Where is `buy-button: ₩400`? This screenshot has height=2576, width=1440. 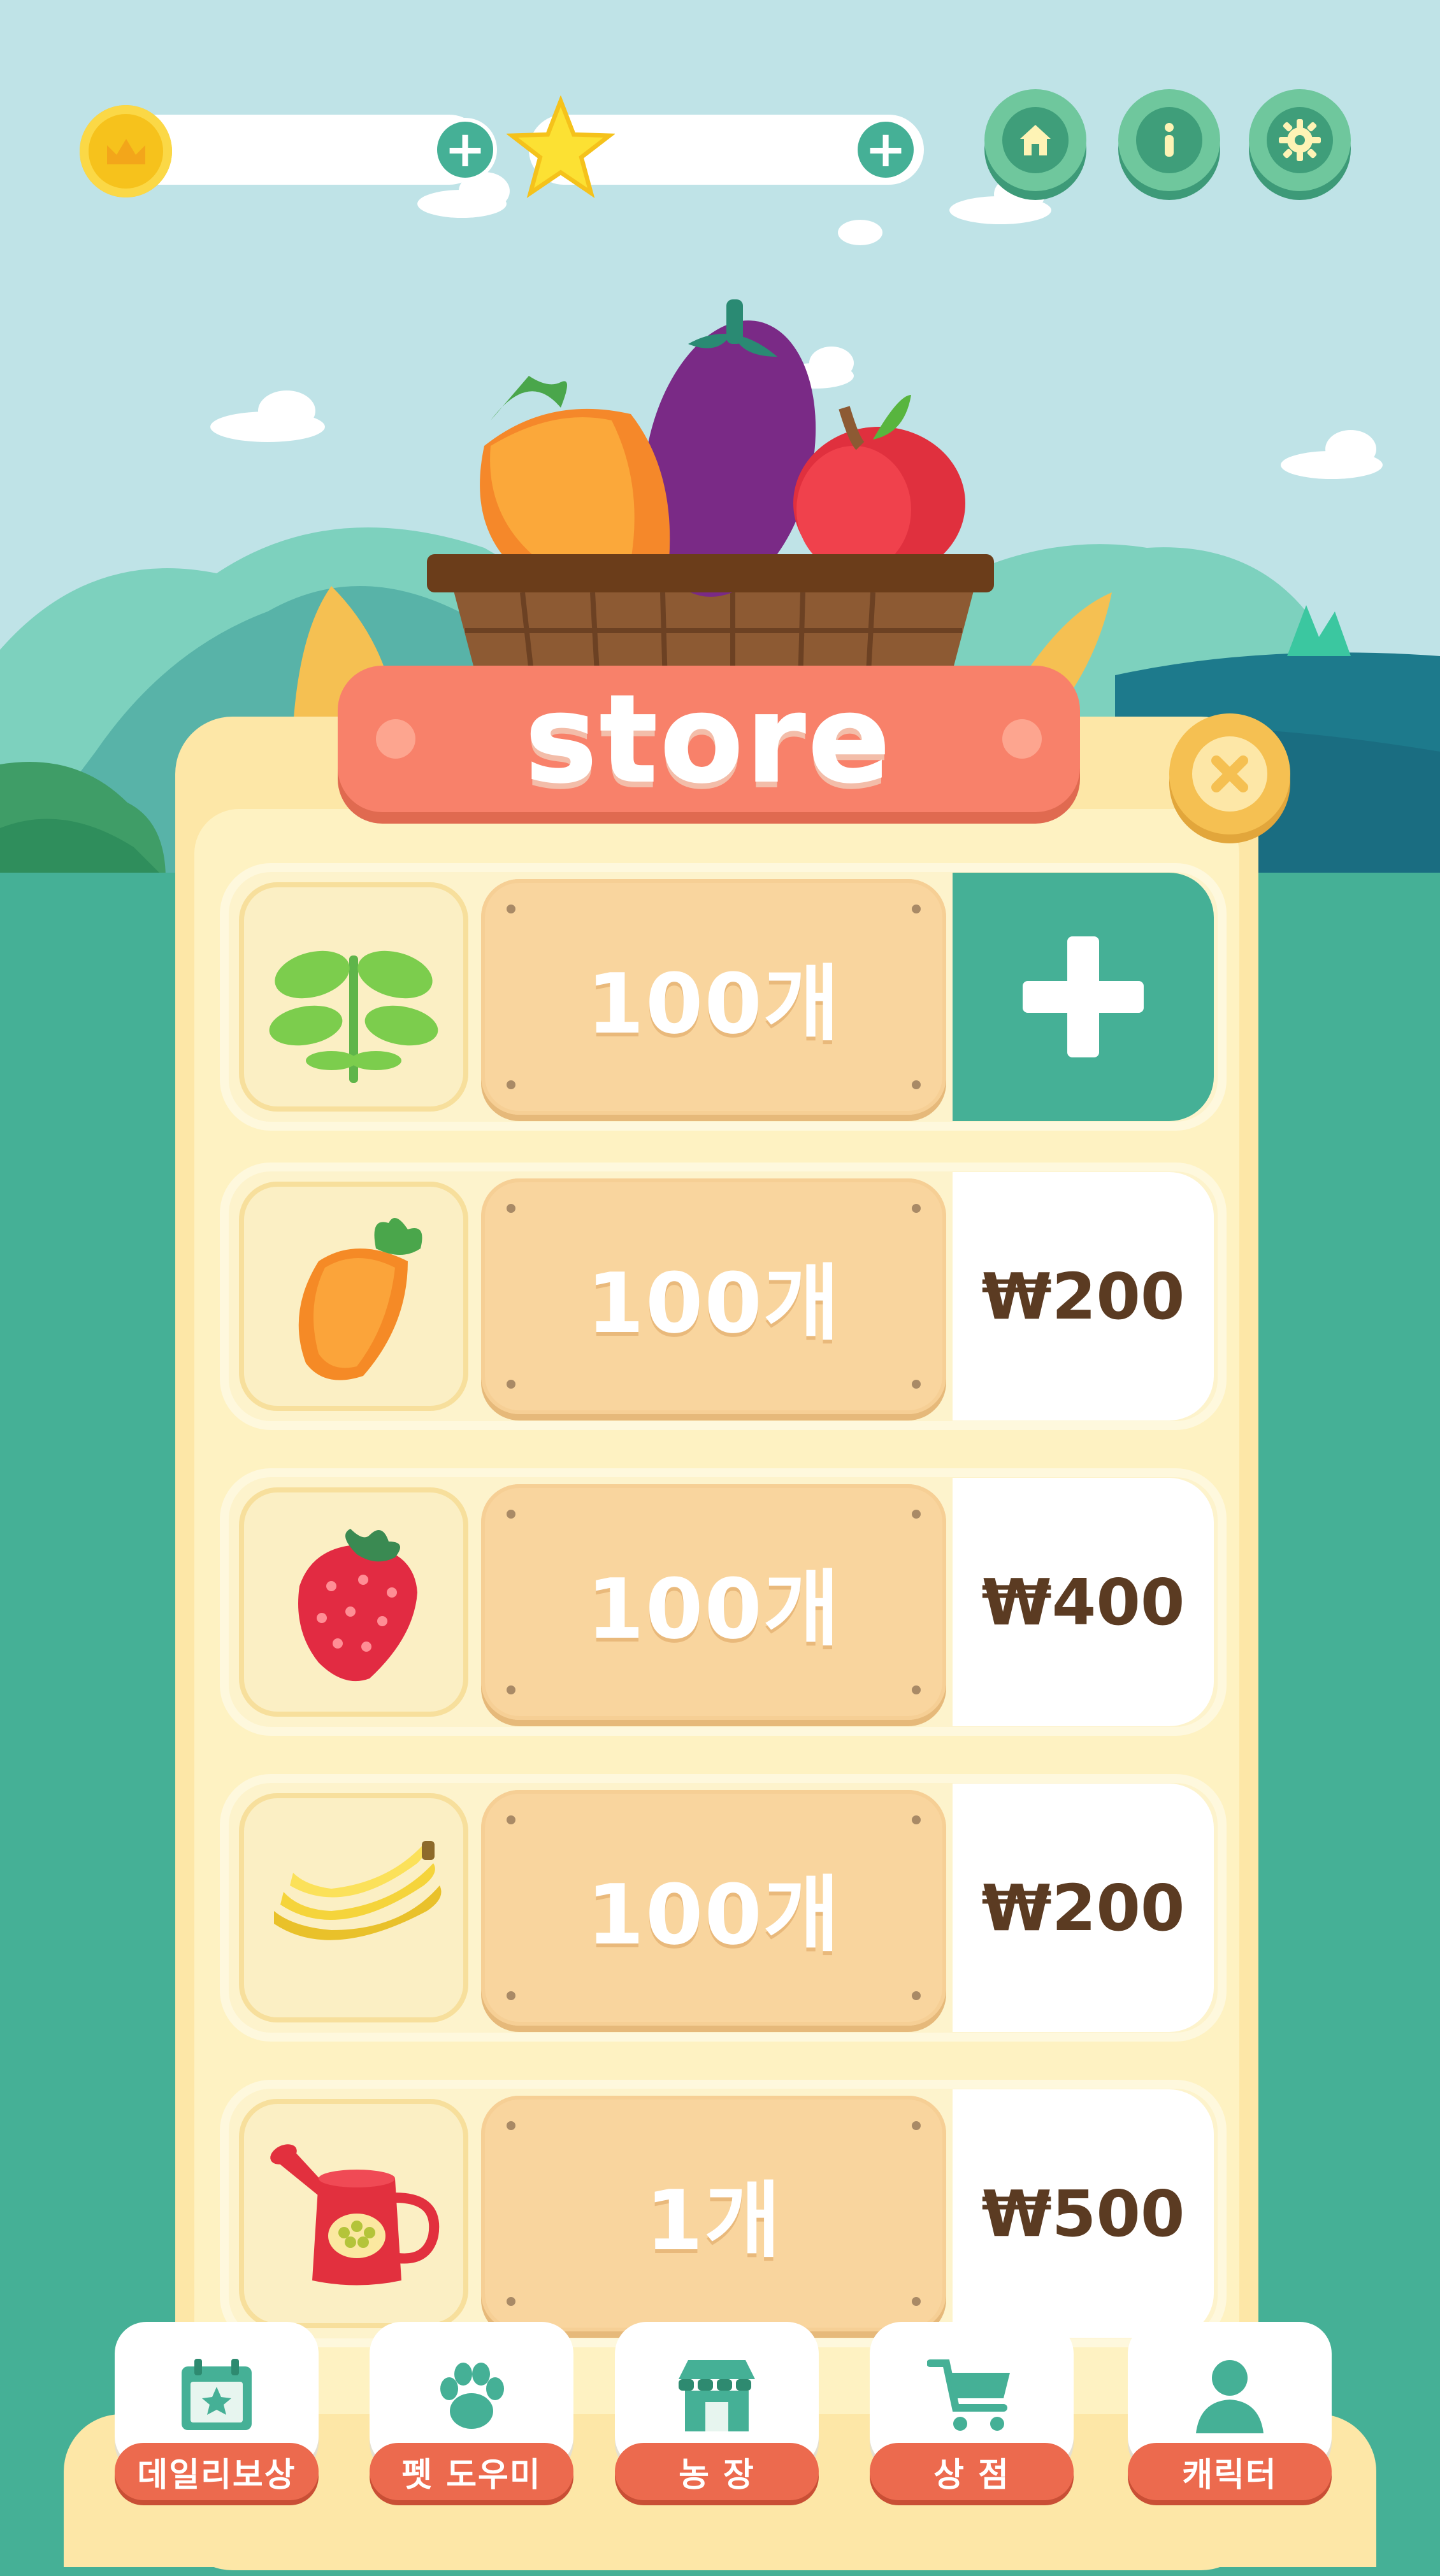 buy-button: ₩400 is located at coordinates (1083, 1602).